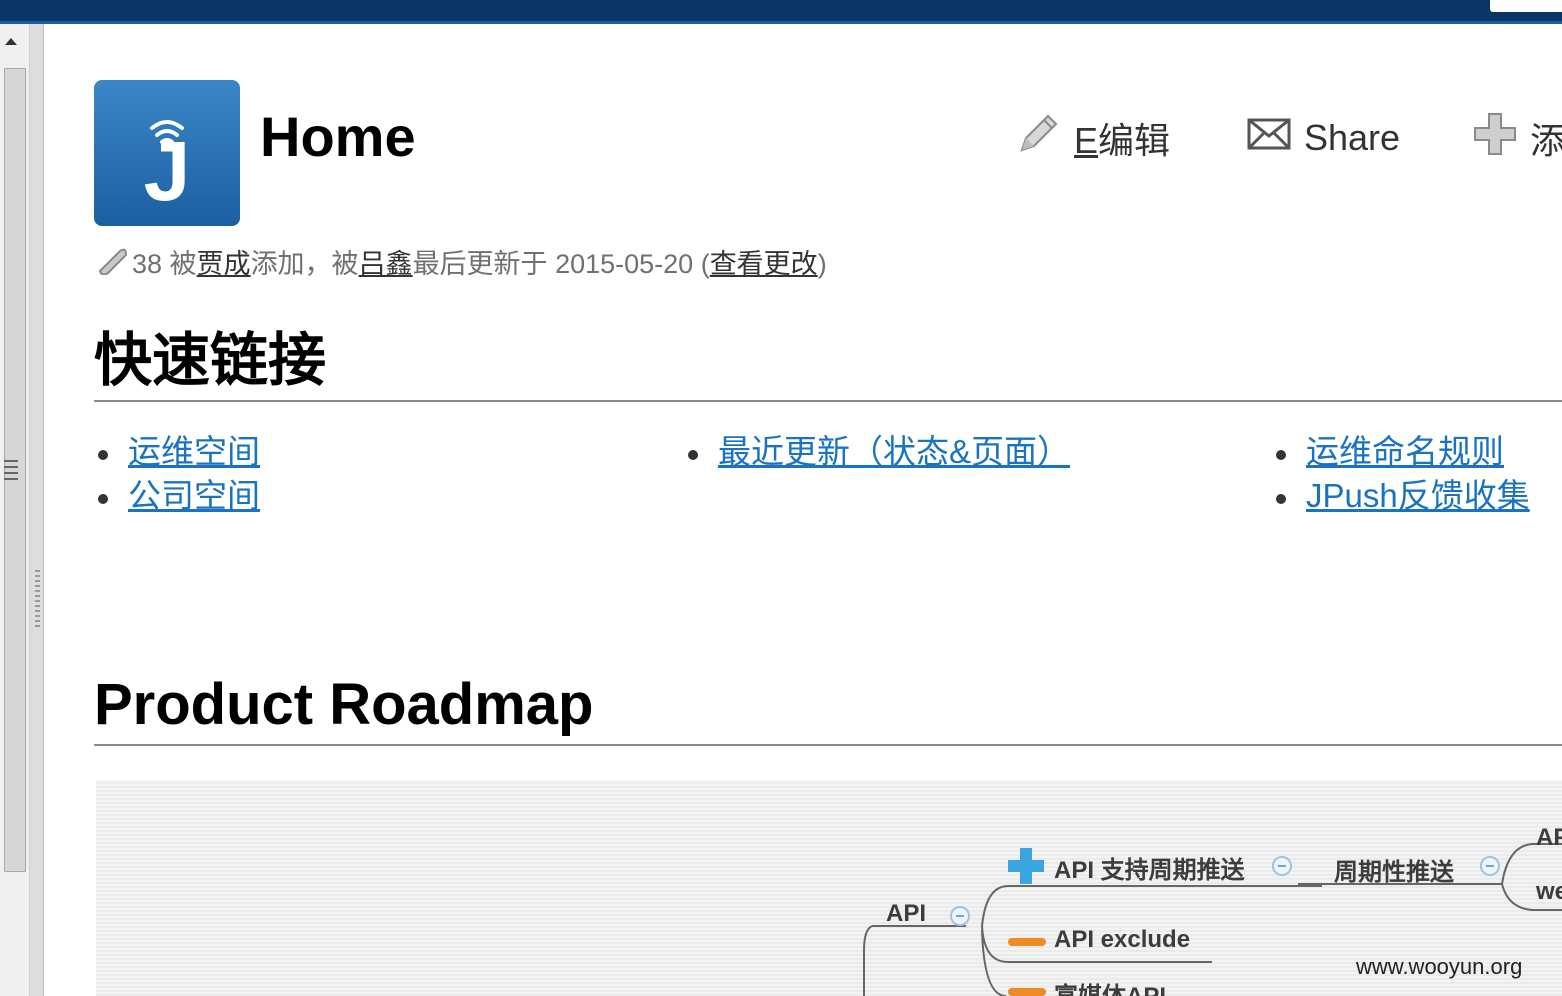 Image resolution: width=1562 pixels, height=996 pixels. What do you see at coordinates (1086, 140) in the screenshot?
I see `edit-accelerator: E` at bounding box center [1086, 140].